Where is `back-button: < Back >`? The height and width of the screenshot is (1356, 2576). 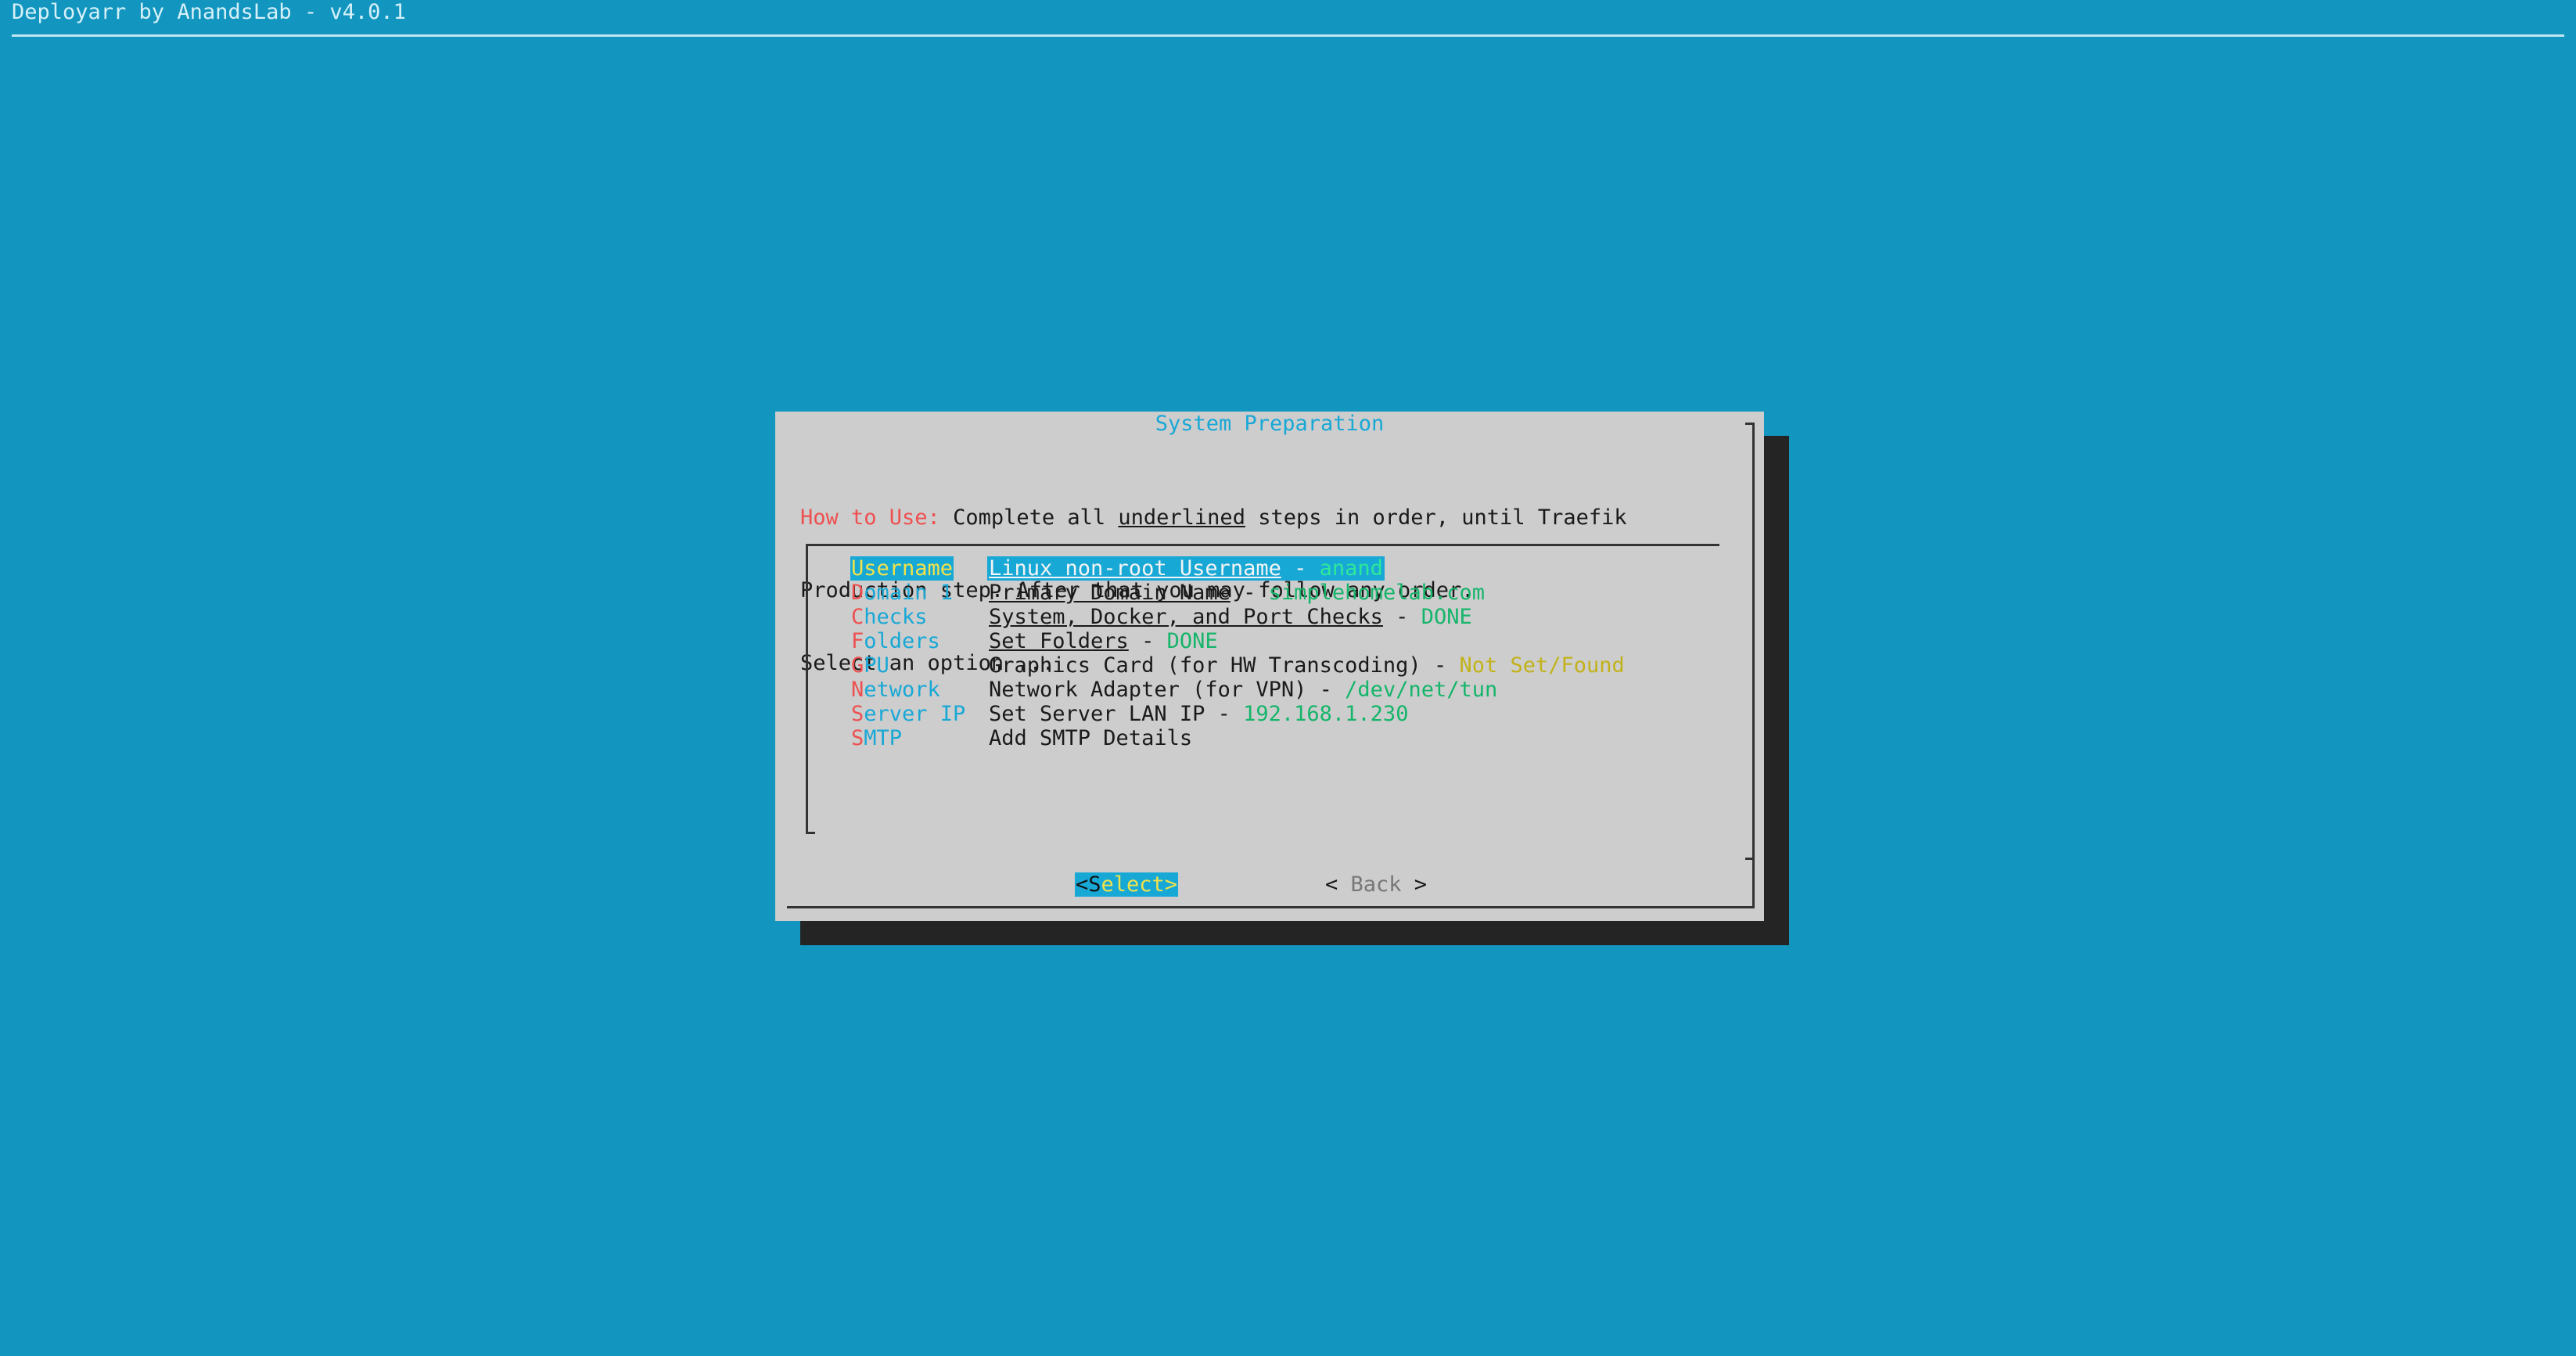 back-button: < Back > is located at coordinates (1376, 884).